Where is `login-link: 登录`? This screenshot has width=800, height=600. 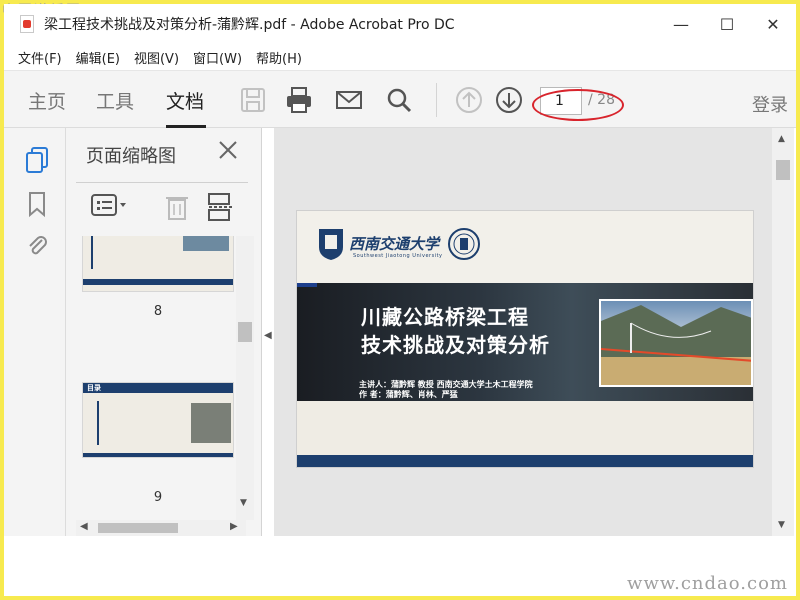 login-link: 登录 is located at coordinates (770, 104).